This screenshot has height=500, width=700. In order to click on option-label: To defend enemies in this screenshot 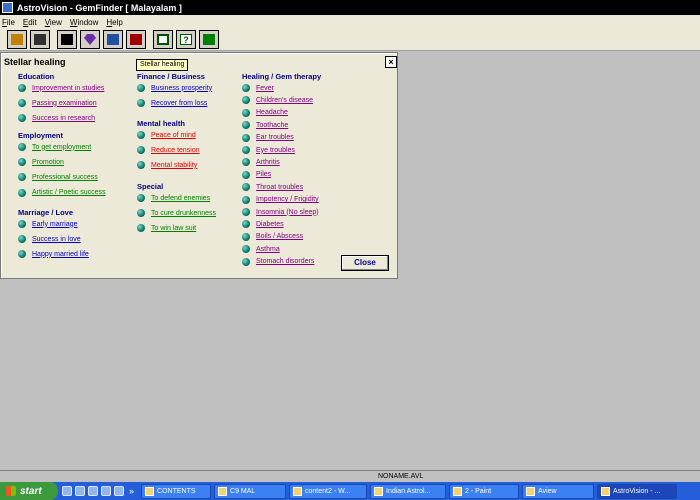, I will do `click(180, 198)`.